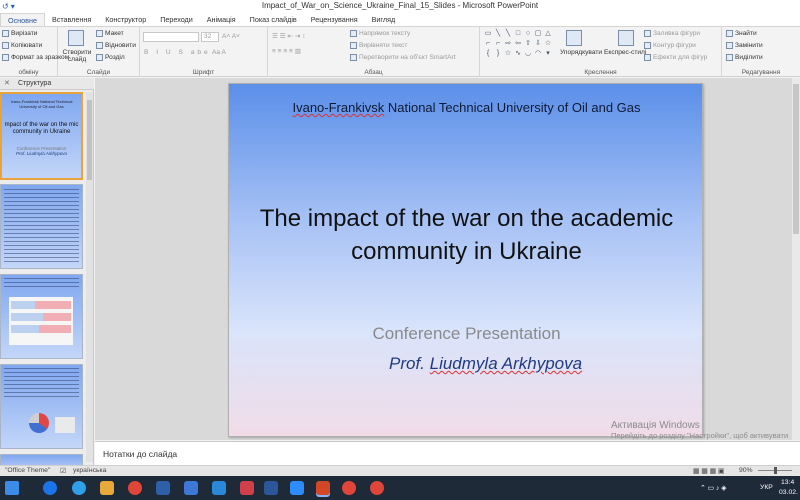 The image size is (800, 500). Describe the element at coordinates (89, 277) in the screenshot. I see `thumbnails-scrollbar` at that location.